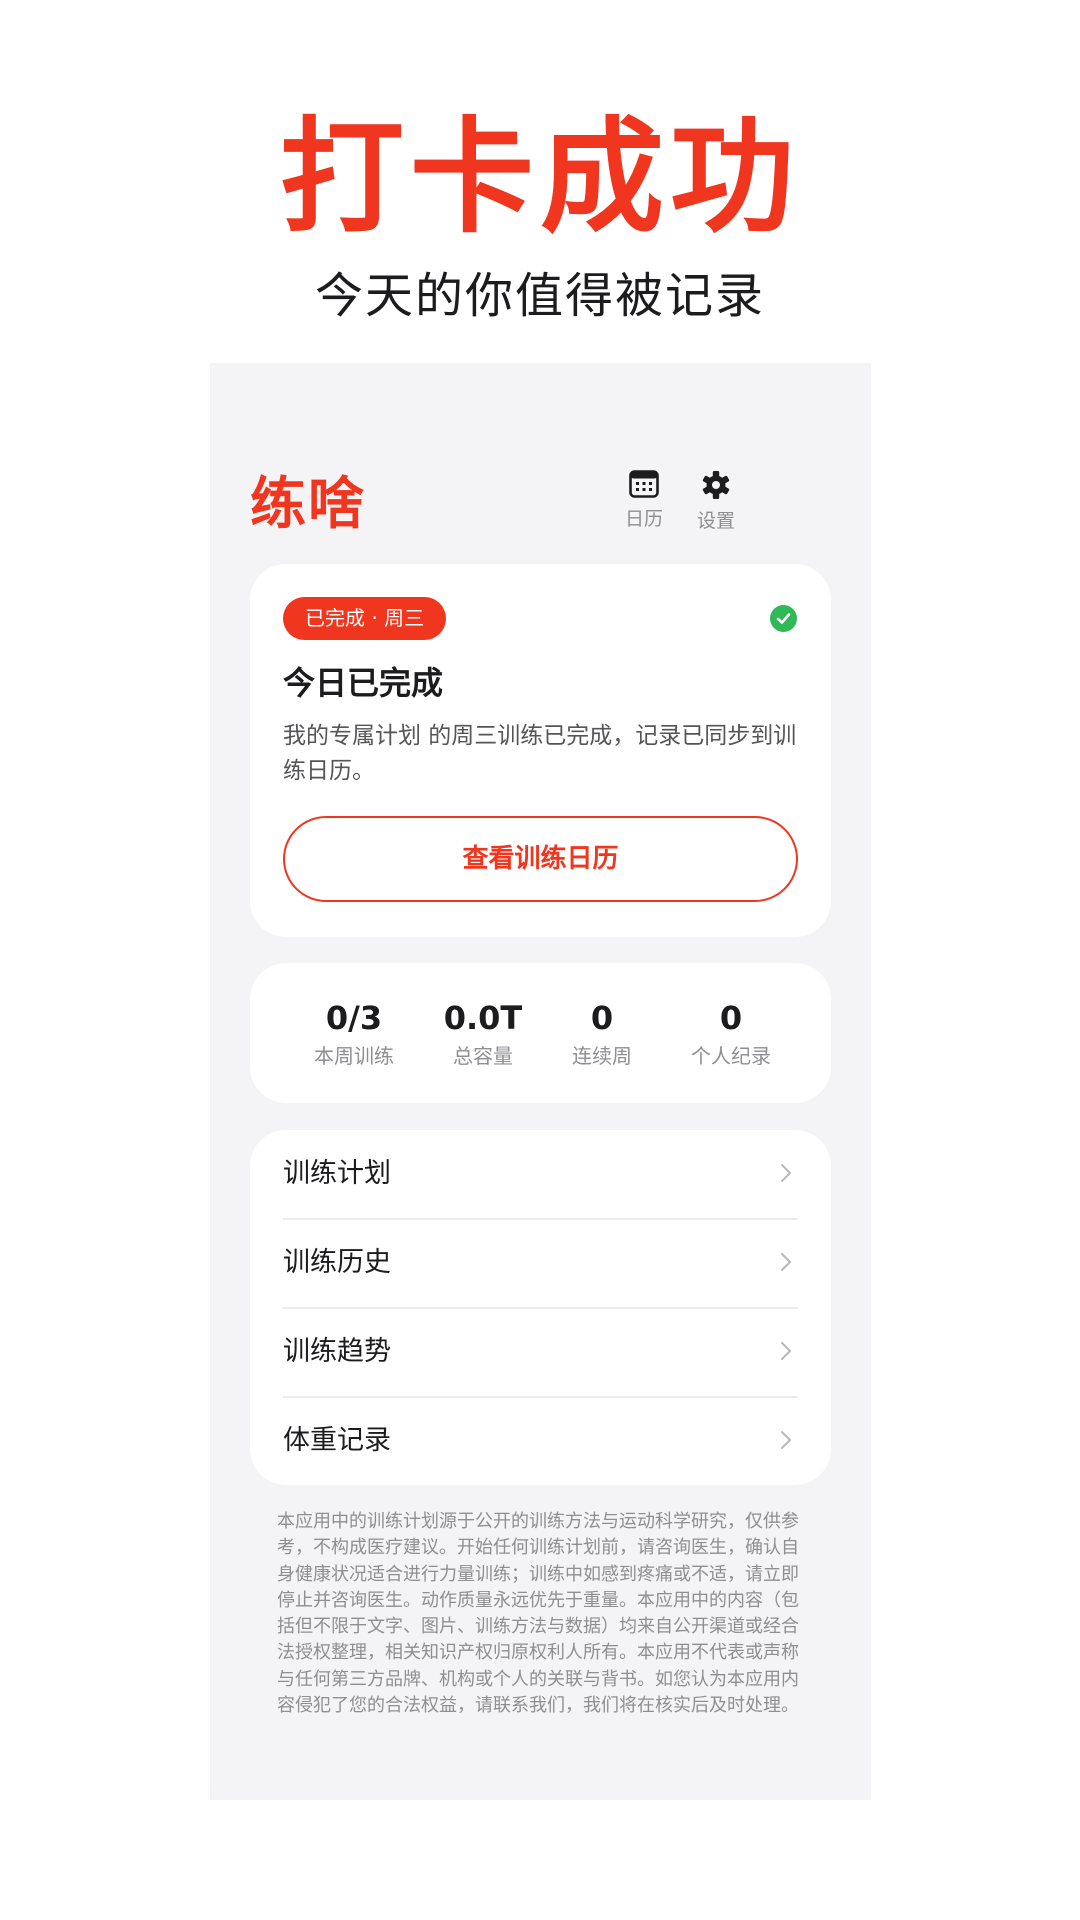 Image resolution: width=1080 pixels, height=1920 pixels. Describe the element at coordinates (540, 1441) in the screenshot. I see `menu-item-weight-log: 体重记录` at that location.